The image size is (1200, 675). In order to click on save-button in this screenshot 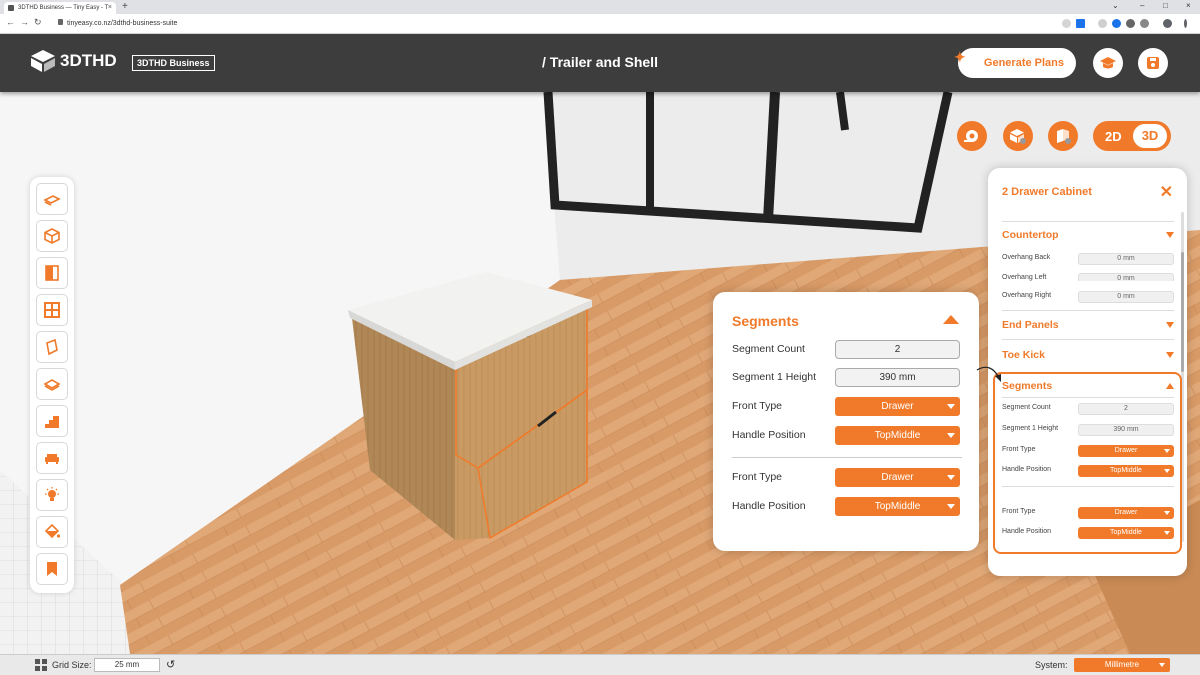, I will do `click(1153, 63)`.